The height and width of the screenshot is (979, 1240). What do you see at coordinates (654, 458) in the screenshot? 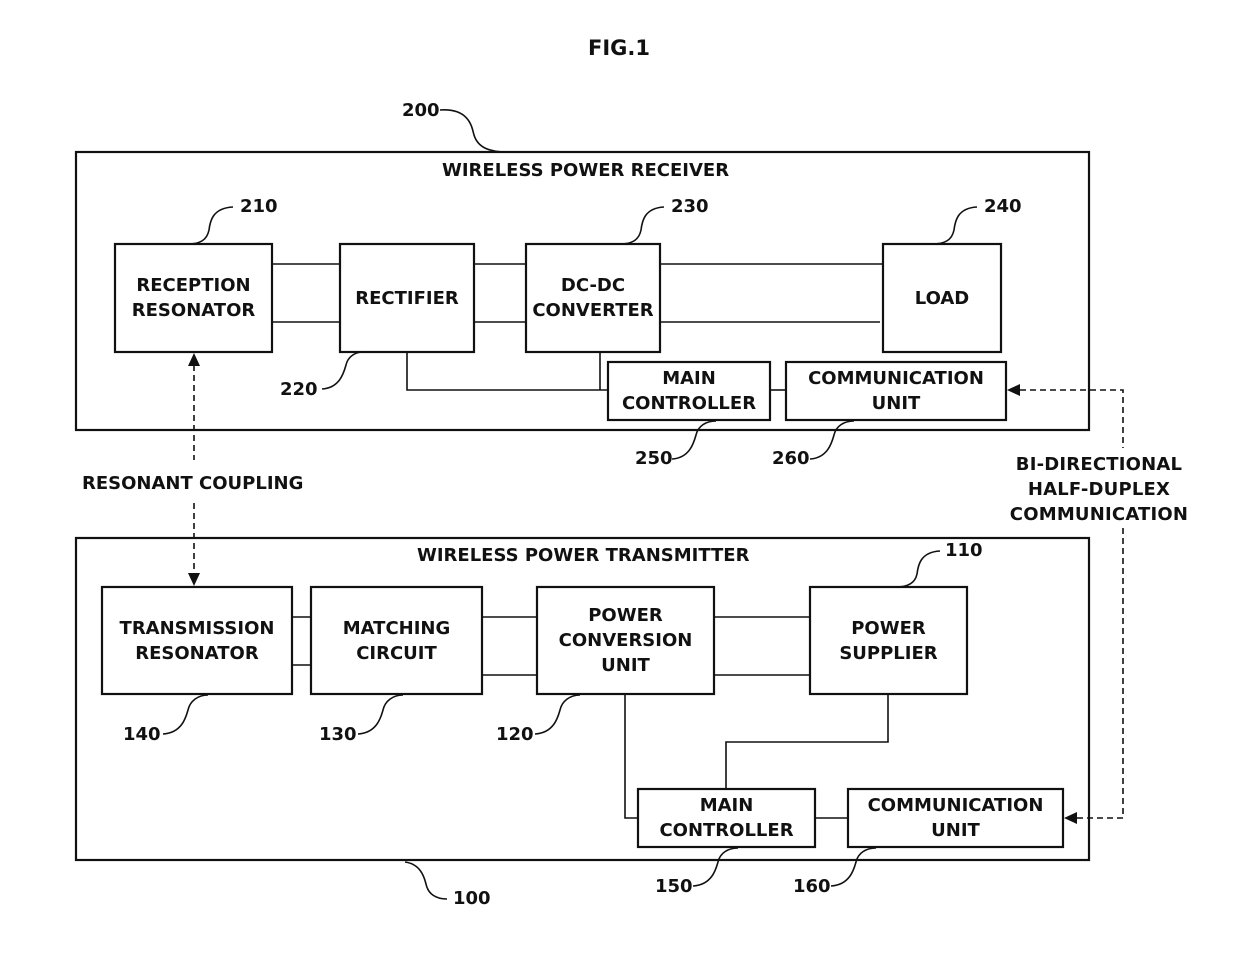
I see `ref-250: 250` at bounding box center [654, 458].